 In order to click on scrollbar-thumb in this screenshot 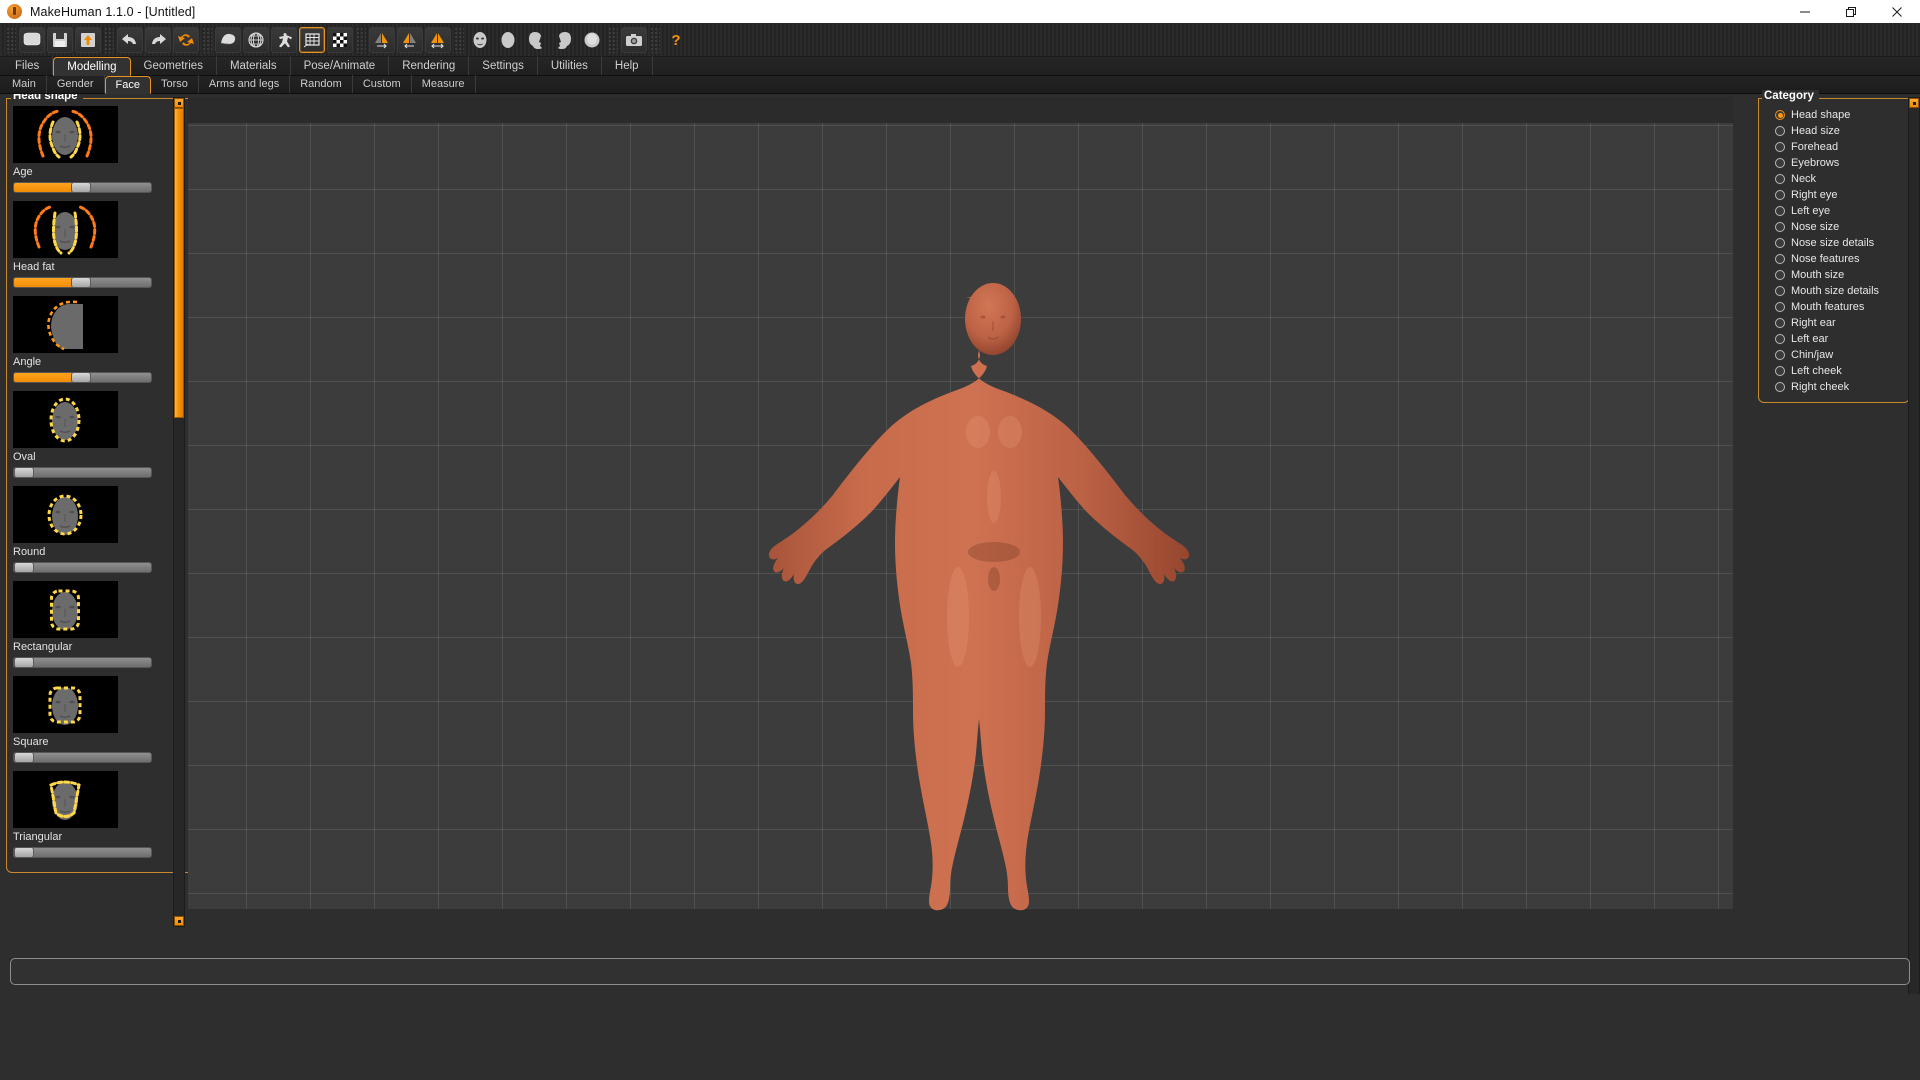, I will do `click(179, 263)`.